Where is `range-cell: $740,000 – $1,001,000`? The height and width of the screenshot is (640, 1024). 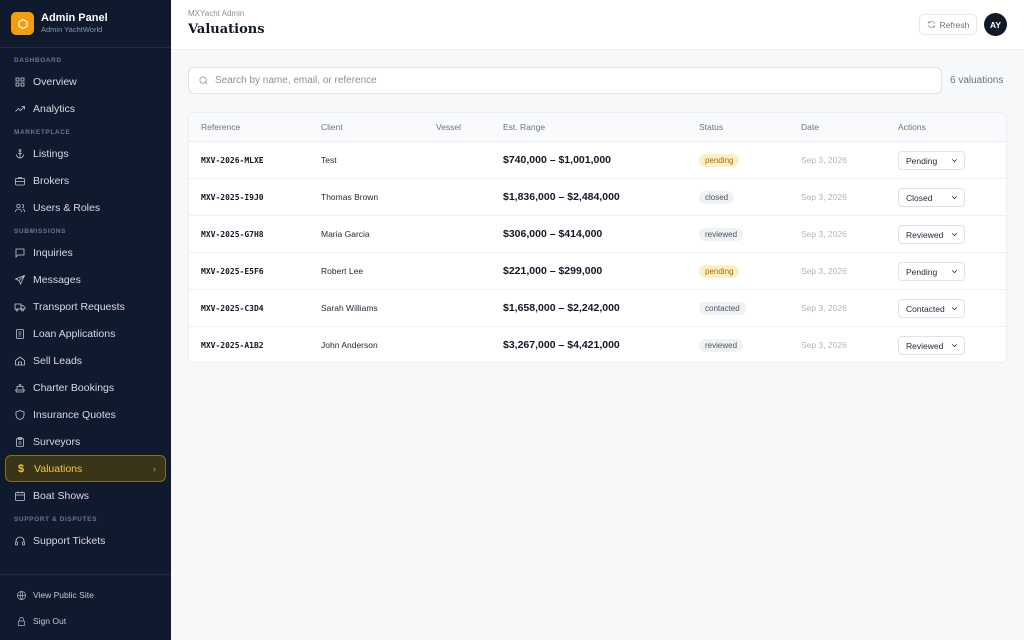
range-cell: $740,000 – $1,001,000 is located at coordinates (557, 160).